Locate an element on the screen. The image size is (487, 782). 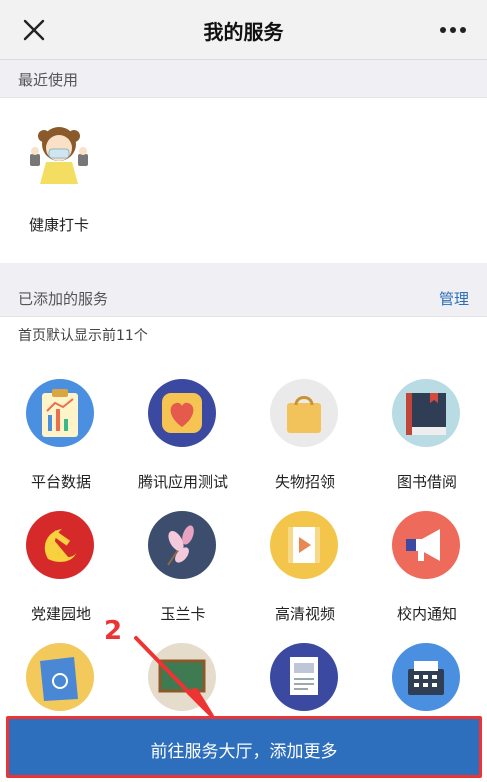
nav-bar: 我的服务 is located at coordinates (243, 30).